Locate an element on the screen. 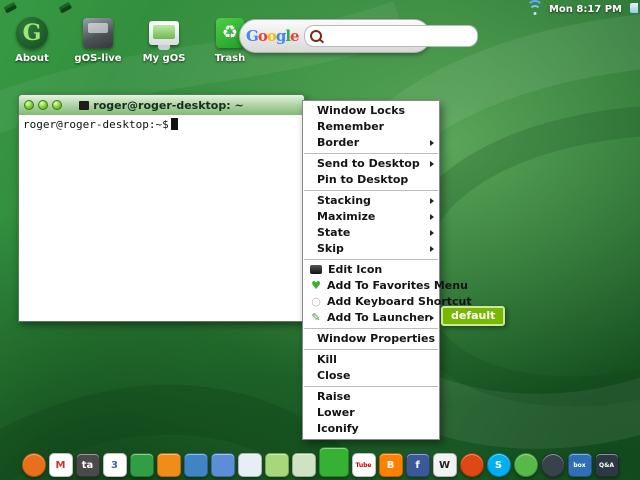  favorites-heart-icon: ♥ is located at coordinates (316, 285).